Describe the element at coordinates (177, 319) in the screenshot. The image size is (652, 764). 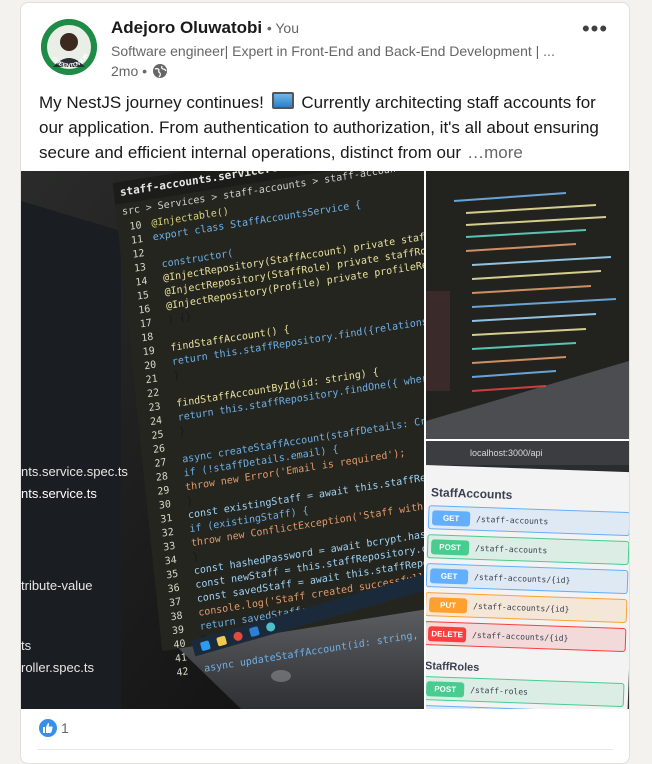
I see `code-text: ) {}` at that location.